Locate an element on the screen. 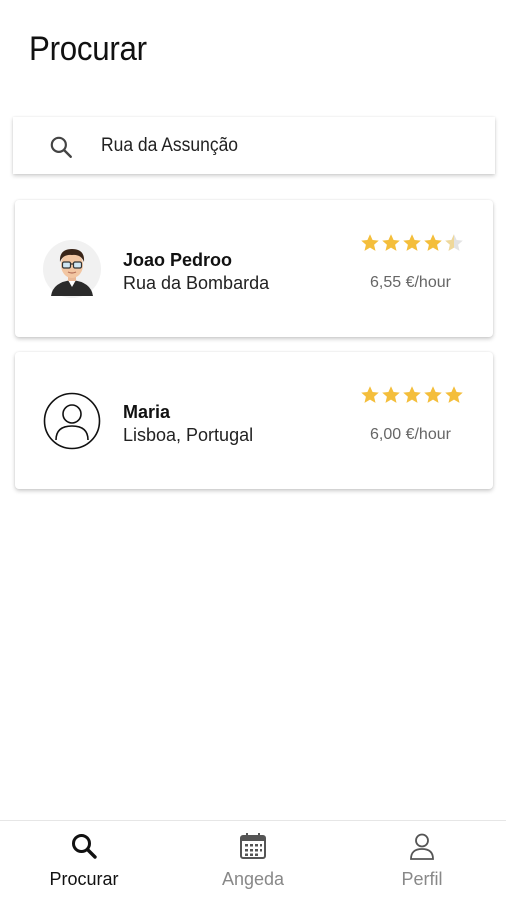  nav-item-angeda: Angeda is located at coordinates (253, 860).